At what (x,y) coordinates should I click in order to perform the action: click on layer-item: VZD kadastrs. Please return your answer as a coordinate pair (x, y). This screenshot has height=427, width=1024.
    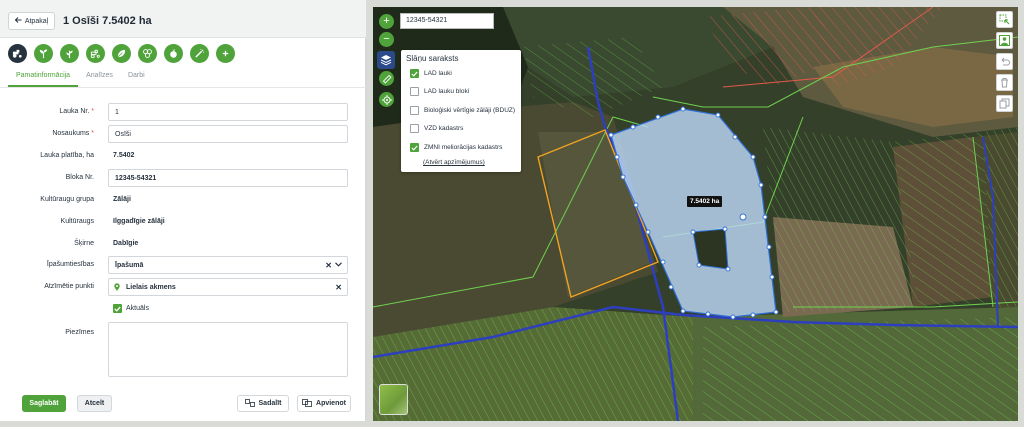
    Looking at the image, I should click on (436, 128).